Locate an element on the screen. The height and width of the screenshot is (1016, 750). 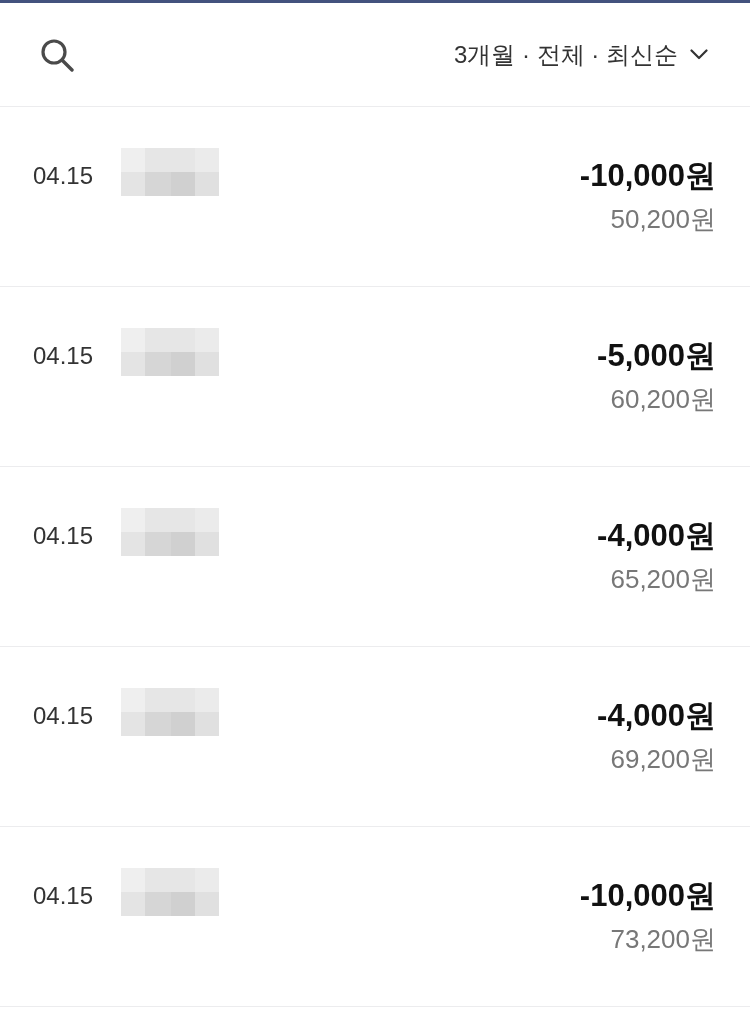
balance-after: 50,200원 is located at coordinates (663, 219).